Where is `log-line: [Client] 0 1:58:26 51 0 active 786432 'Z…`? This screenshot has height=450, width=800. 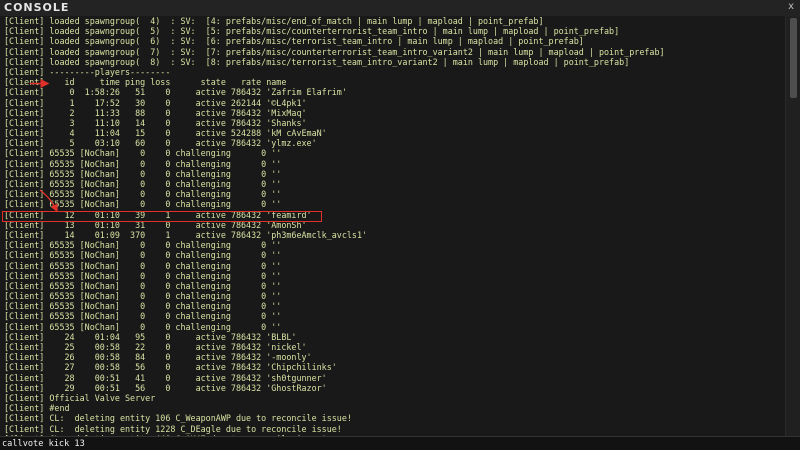 log-line: [Client] 0 1:58:26 51 0 active 786432 'Z… is located at coordinates (175, 92).